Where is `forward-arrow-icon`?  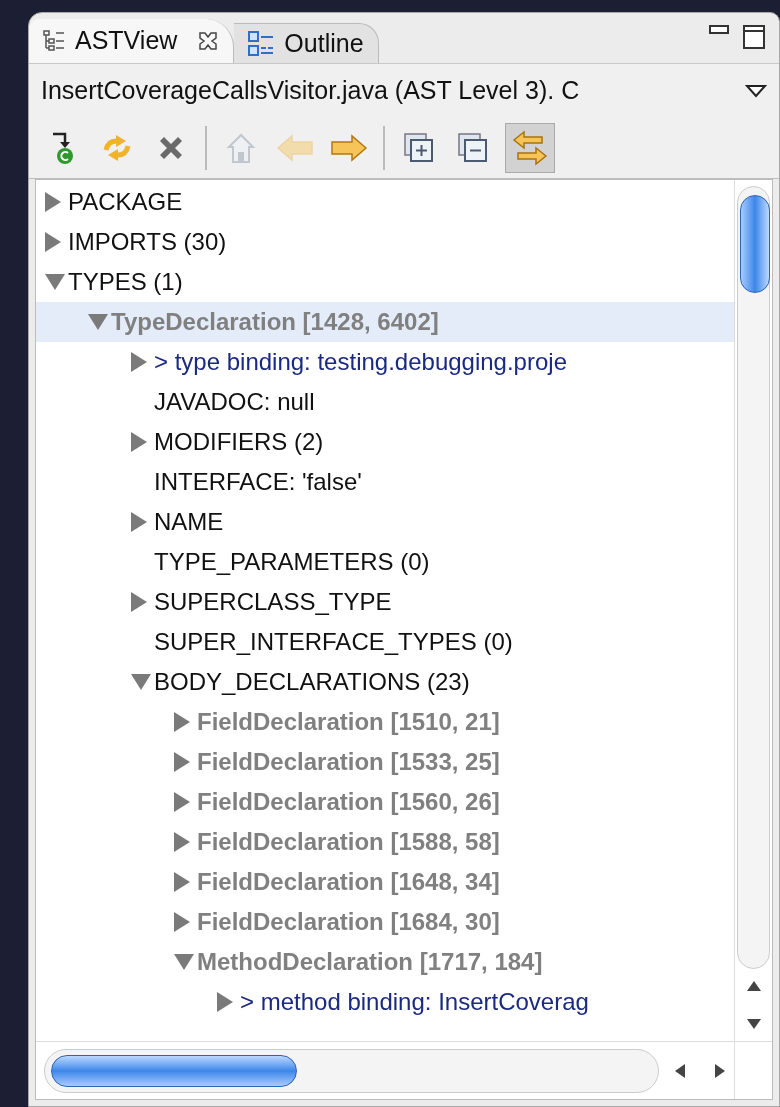
forward-arrow-icon is located at coordinates (349, 147).